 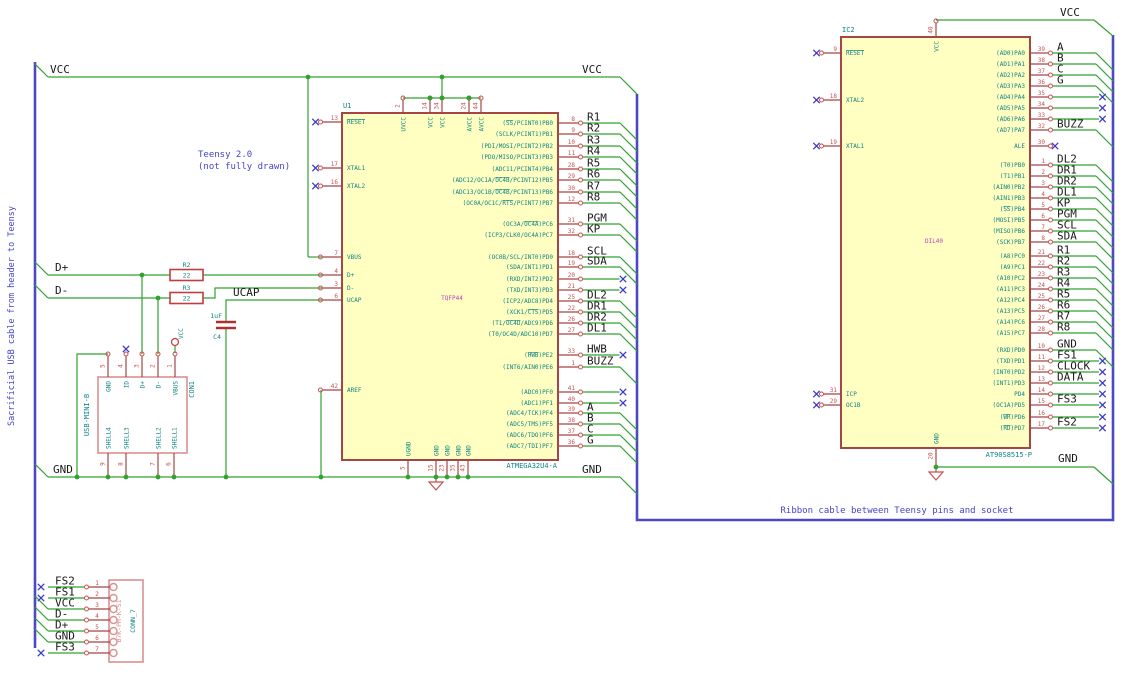 I want to click on pin-number: 3, so click(x=336, y=284).